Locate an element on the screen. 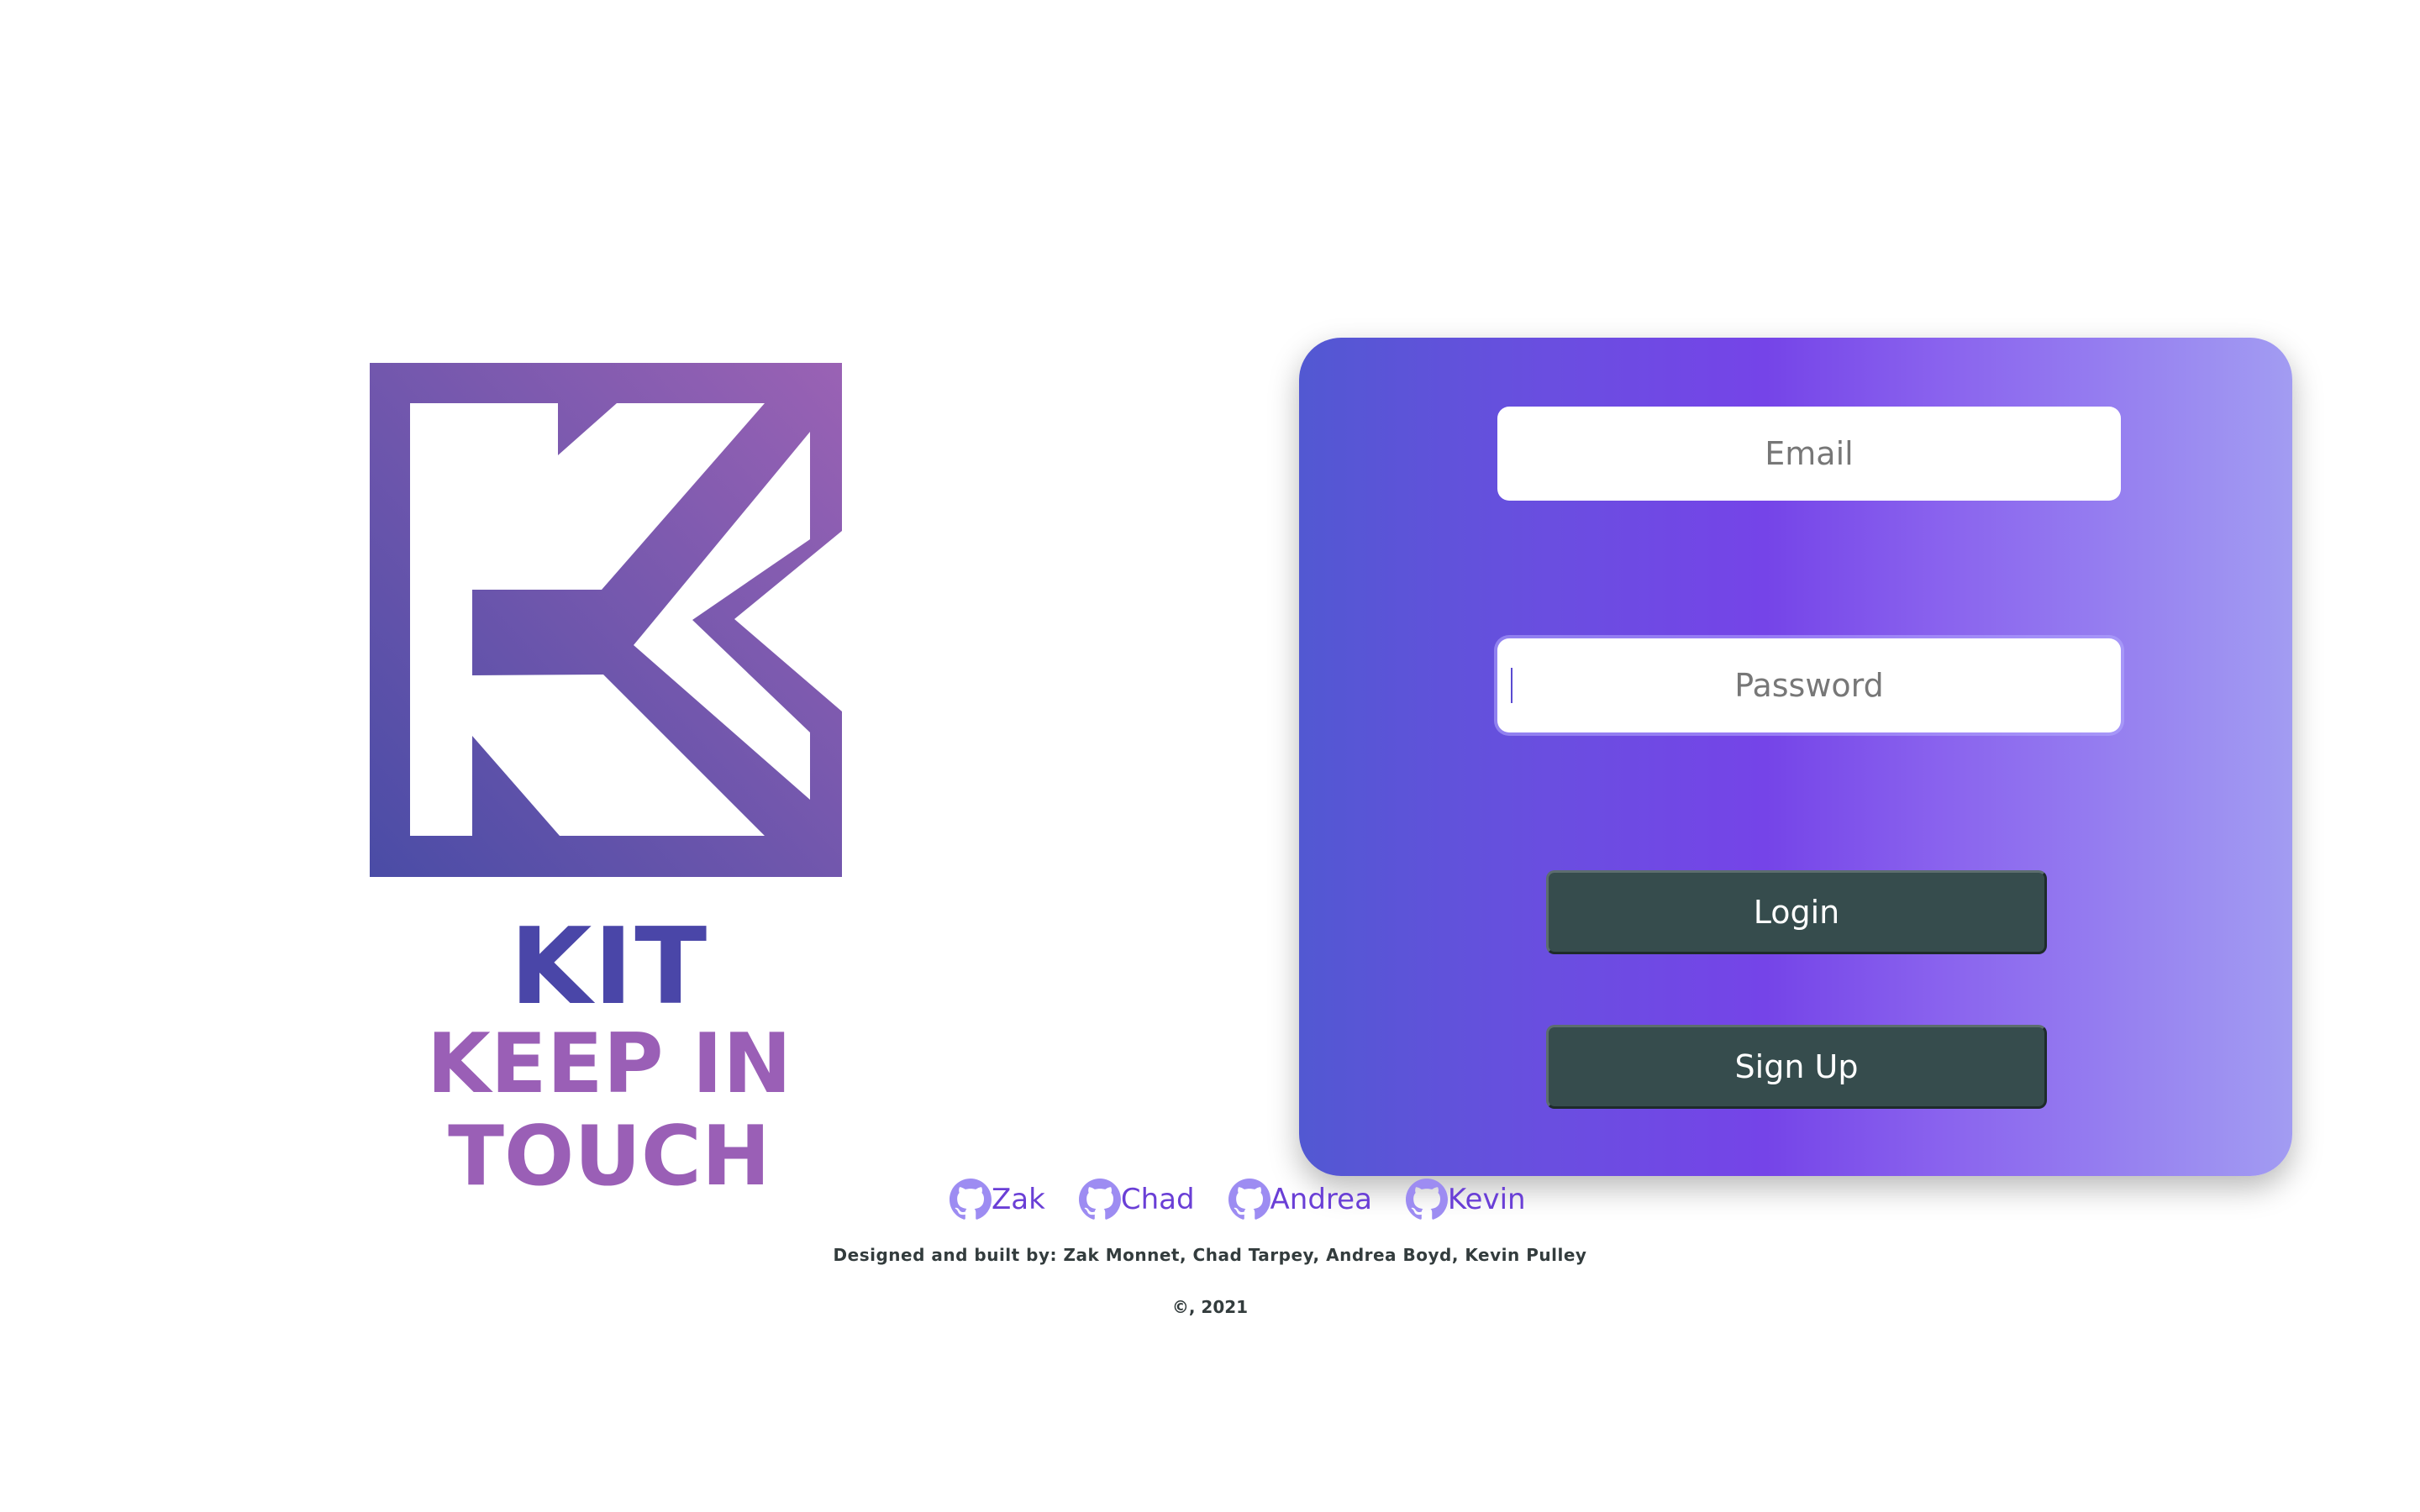  email-field is located at coordinates (1809, 454).